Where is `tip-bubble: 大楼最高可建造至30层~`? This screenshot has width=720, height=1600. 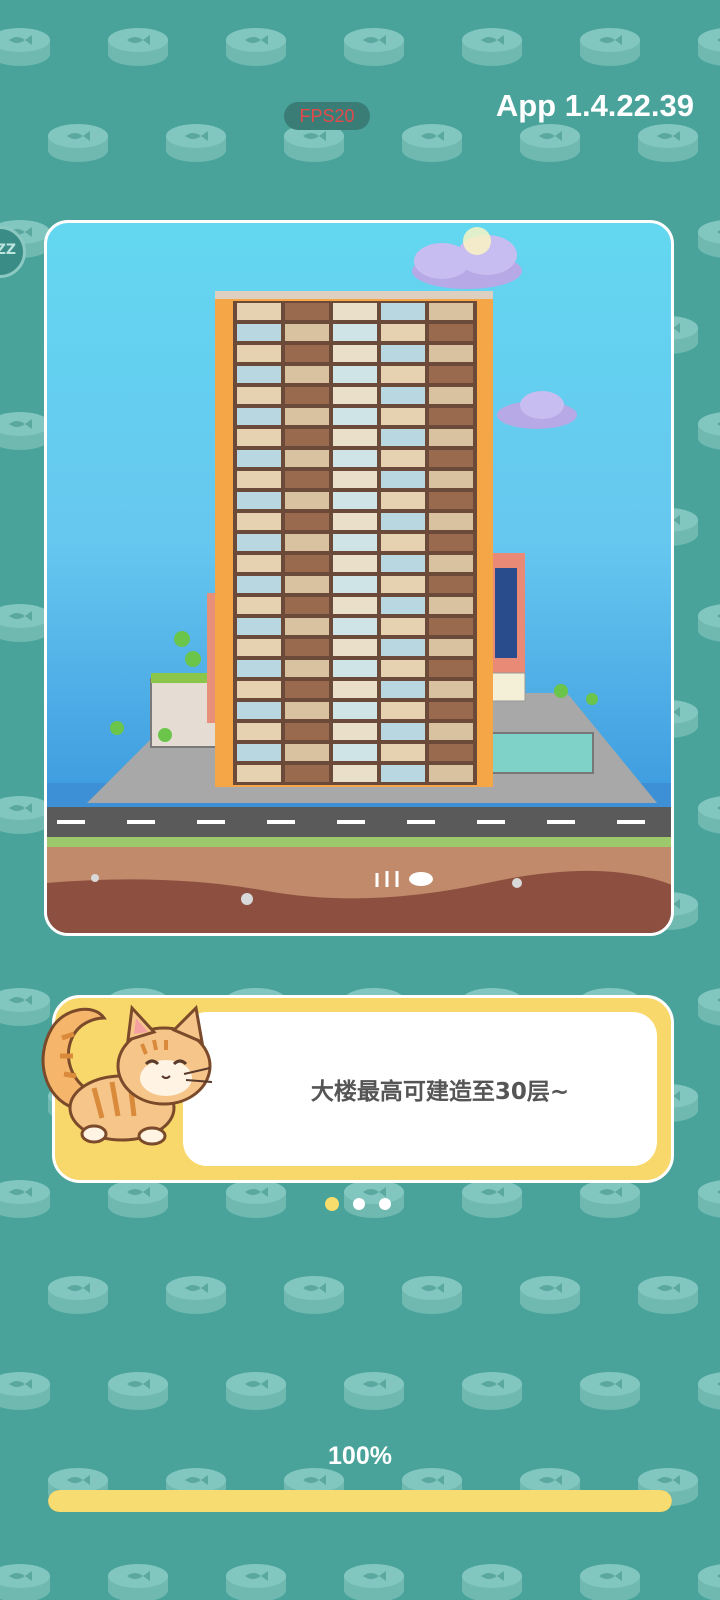 tip-bubble: 大楼最高可建造至30层~ is located at coordinates (420, 1089).